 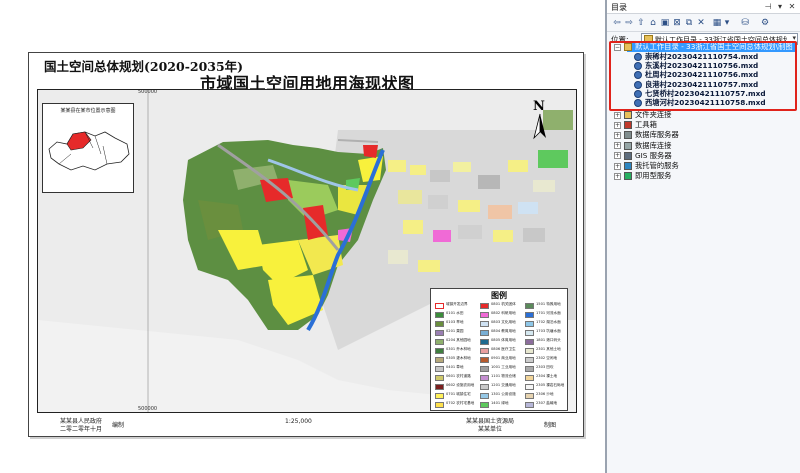 I want to click on forward-icon: ⇨, so click(x=629, y=23).